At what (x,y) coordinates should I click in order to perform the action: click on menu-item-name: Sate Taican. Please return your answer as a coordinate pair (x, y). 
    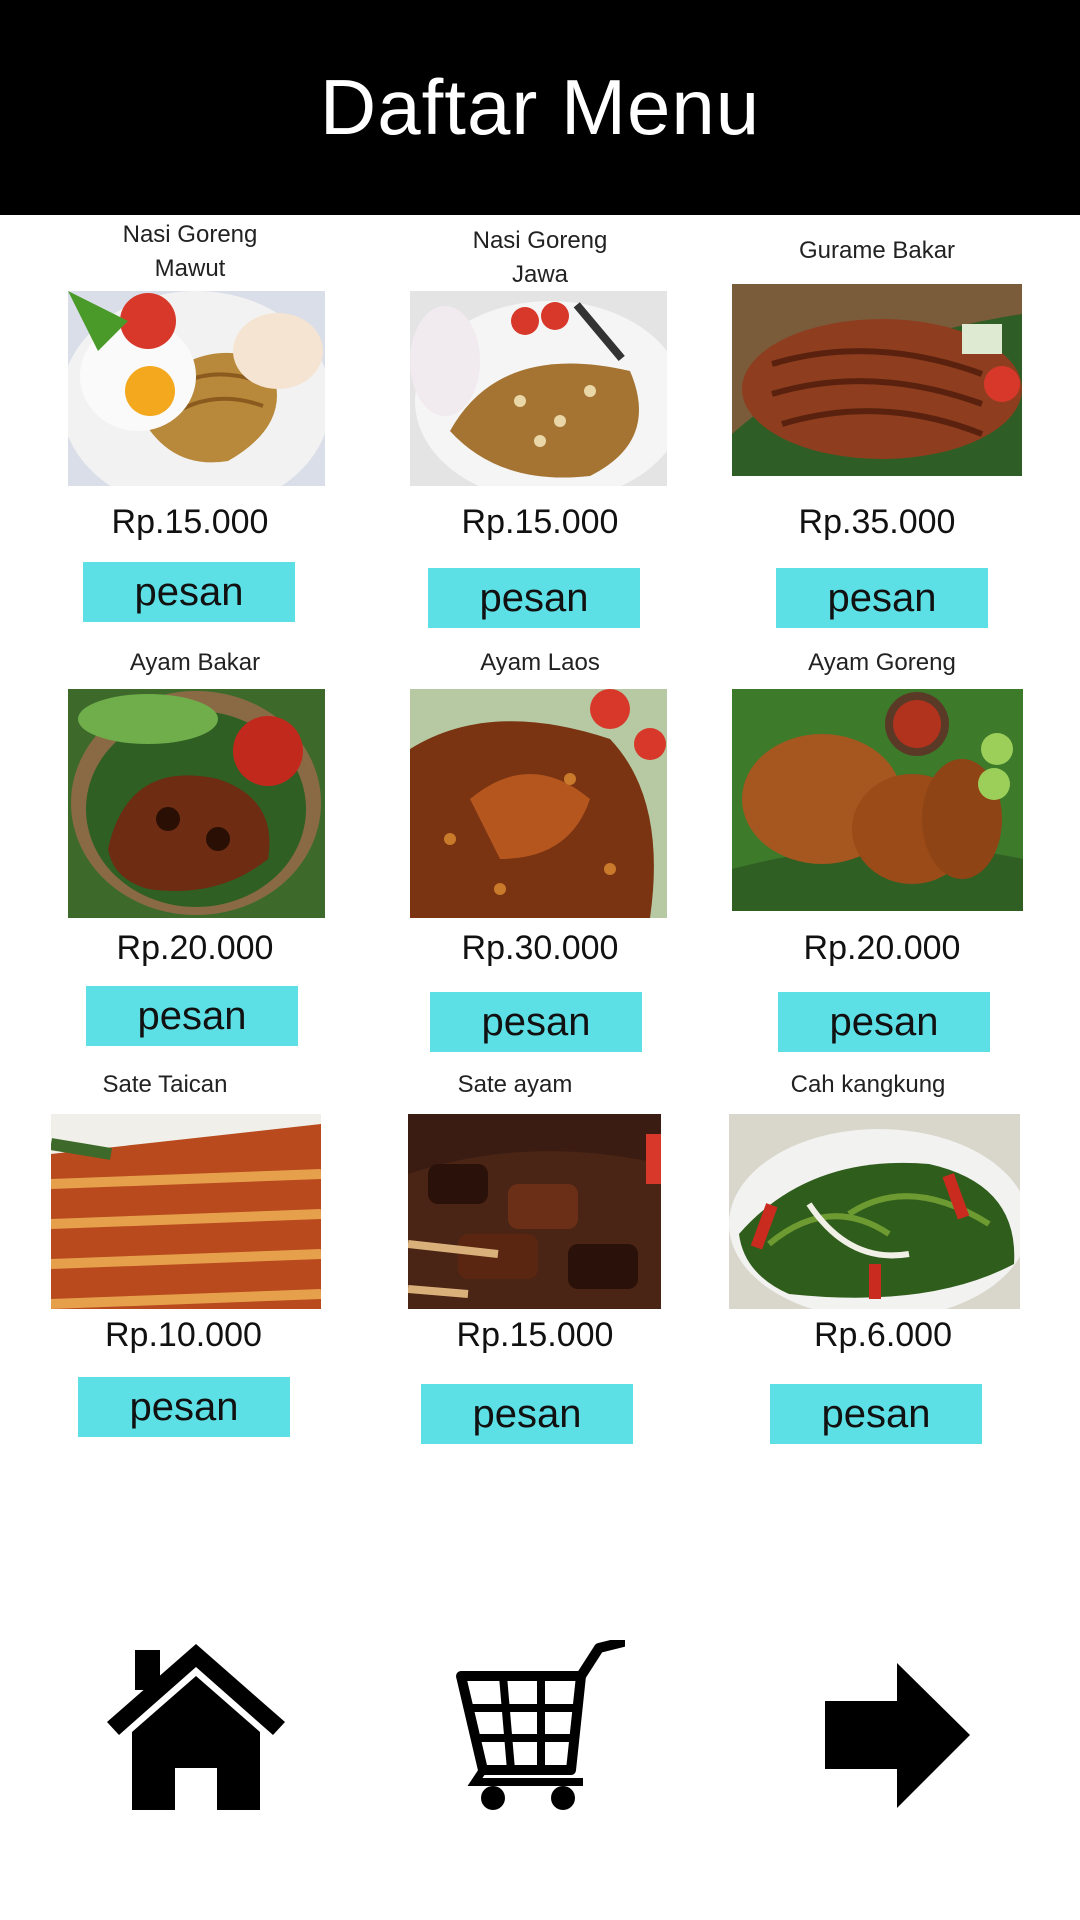
    Looking at the image, I should click on (165, 1084).